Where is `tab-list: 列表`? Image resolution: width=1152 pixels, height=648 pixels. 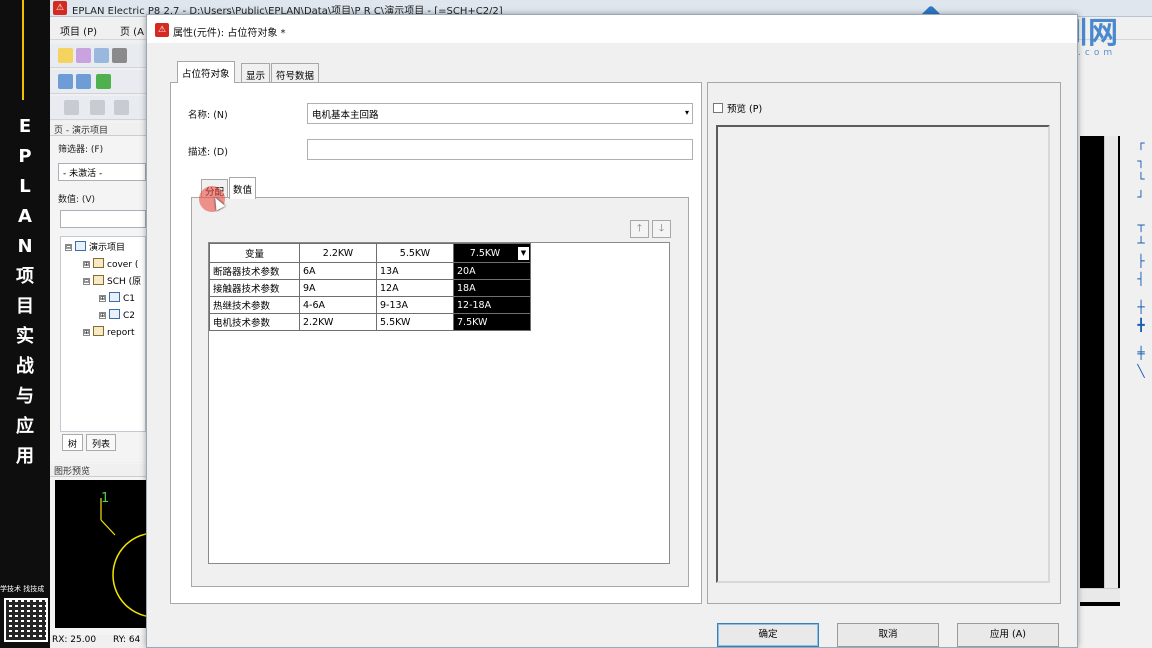
tab-list: 列表 is located at coordinates (101, 442).